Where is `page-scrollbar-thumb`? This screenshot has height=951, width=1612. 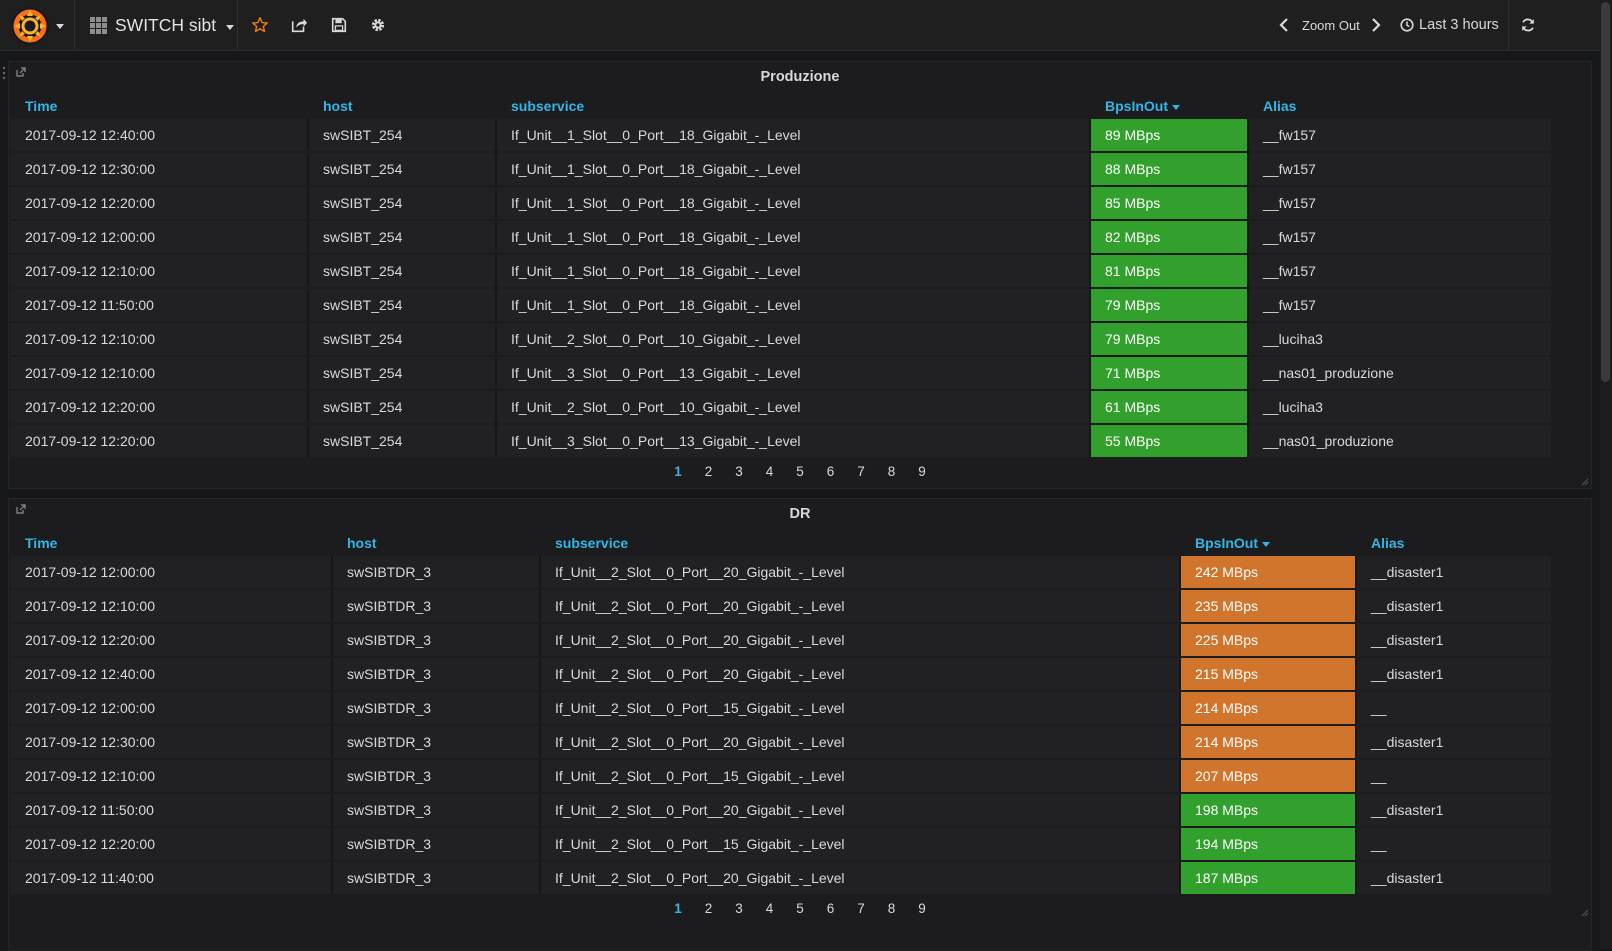 page-scrollbar-thumb is located at coordinates (1605, 192).